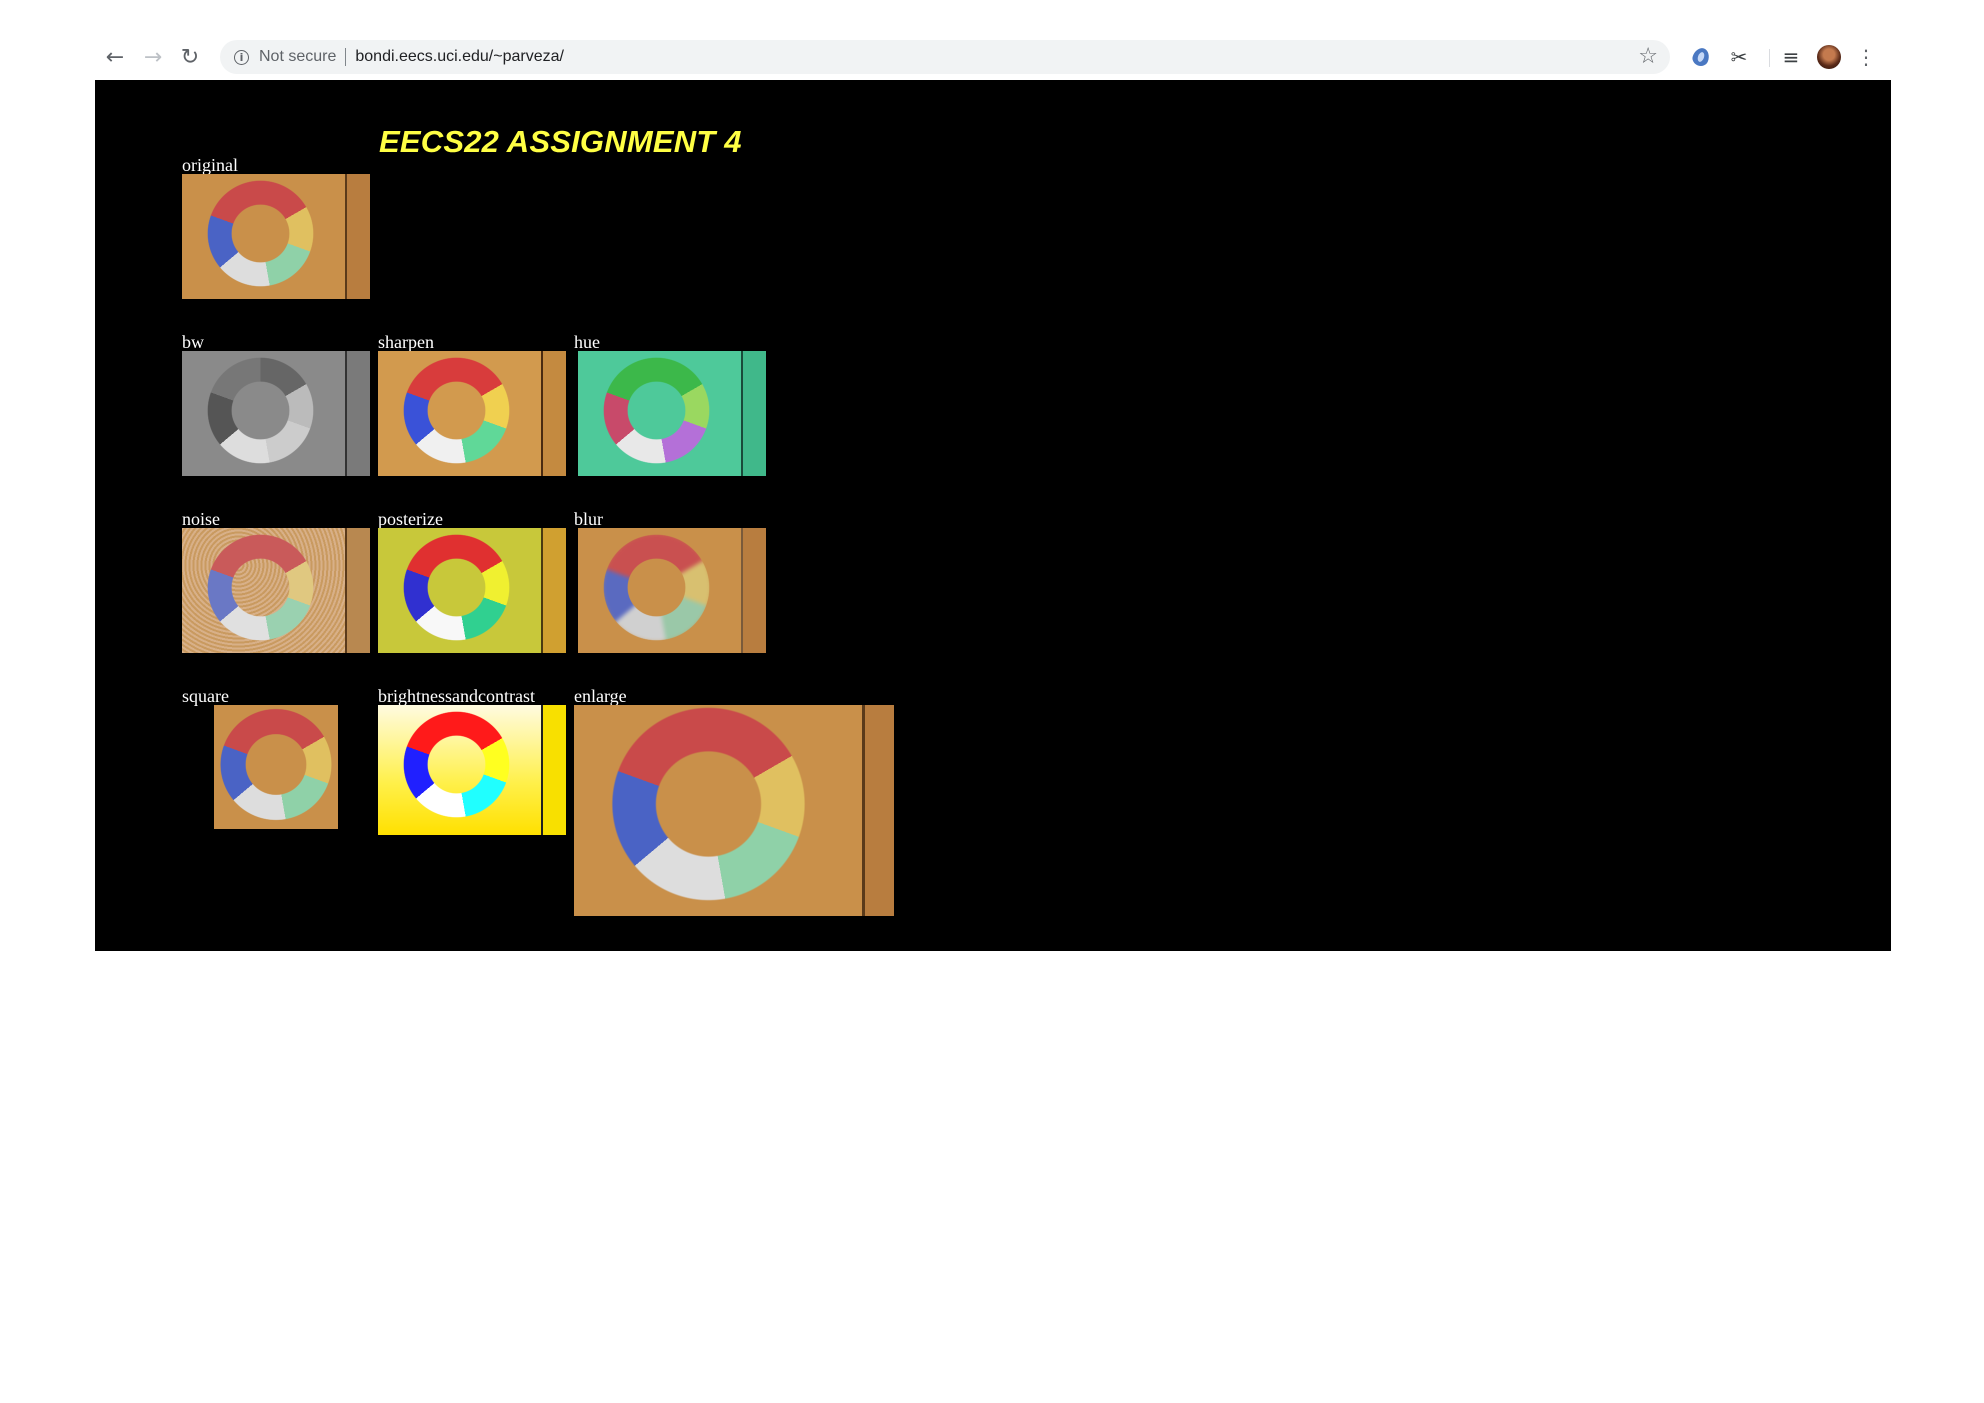 The width and height of the screenshot is (1984, 1403). What do you see at coordinates (297, 57) in the screenshot?
I see `security-label: Not secure` at bounding box center [297, 57].